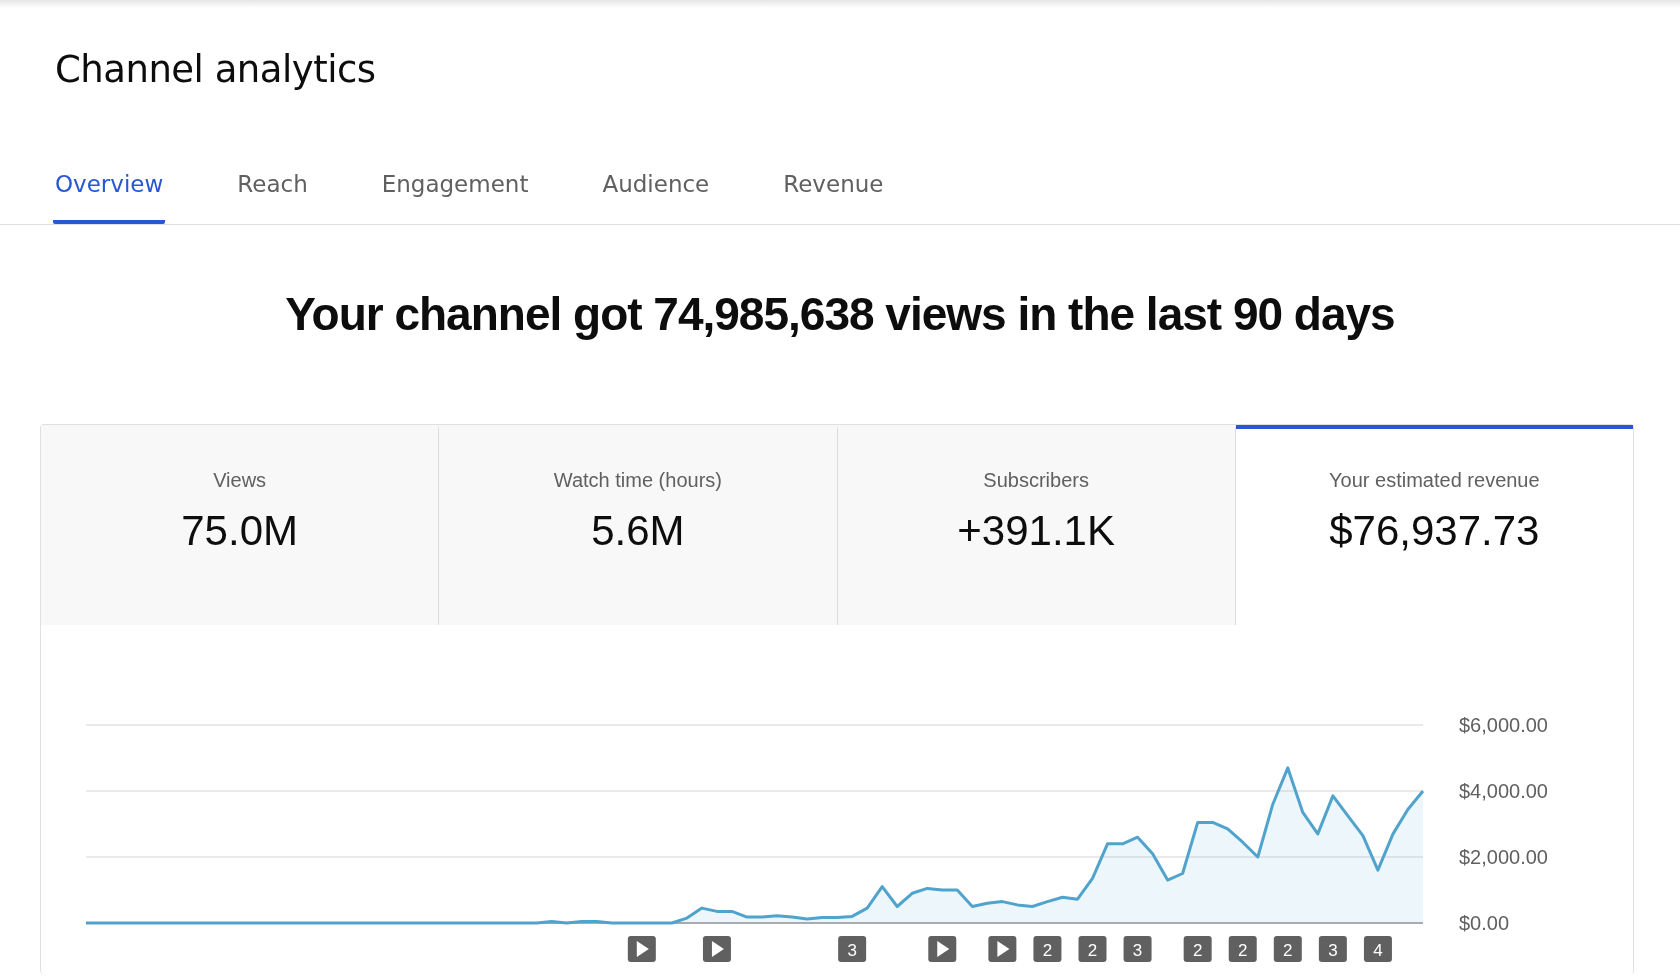 The image size is (1680, 976). I want to click on tab: Engagement, so click(455, 195).